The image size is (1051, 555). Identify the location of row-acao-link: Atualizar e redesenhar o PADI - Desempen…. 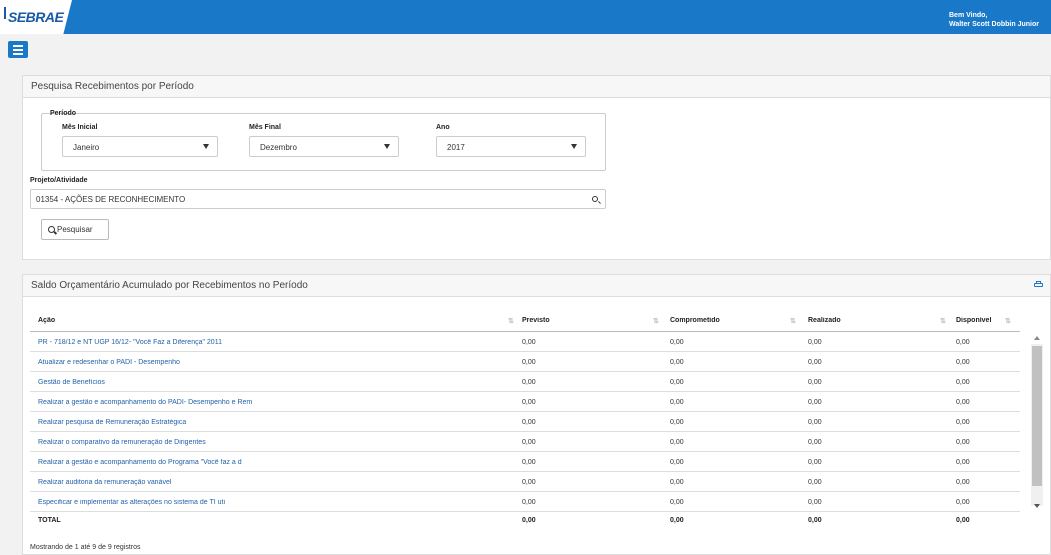
(268, 362).